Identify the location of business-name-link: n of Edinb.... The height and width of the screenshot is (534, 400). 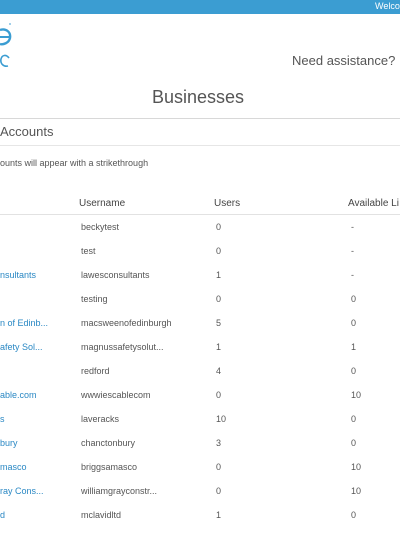
(24, 323).